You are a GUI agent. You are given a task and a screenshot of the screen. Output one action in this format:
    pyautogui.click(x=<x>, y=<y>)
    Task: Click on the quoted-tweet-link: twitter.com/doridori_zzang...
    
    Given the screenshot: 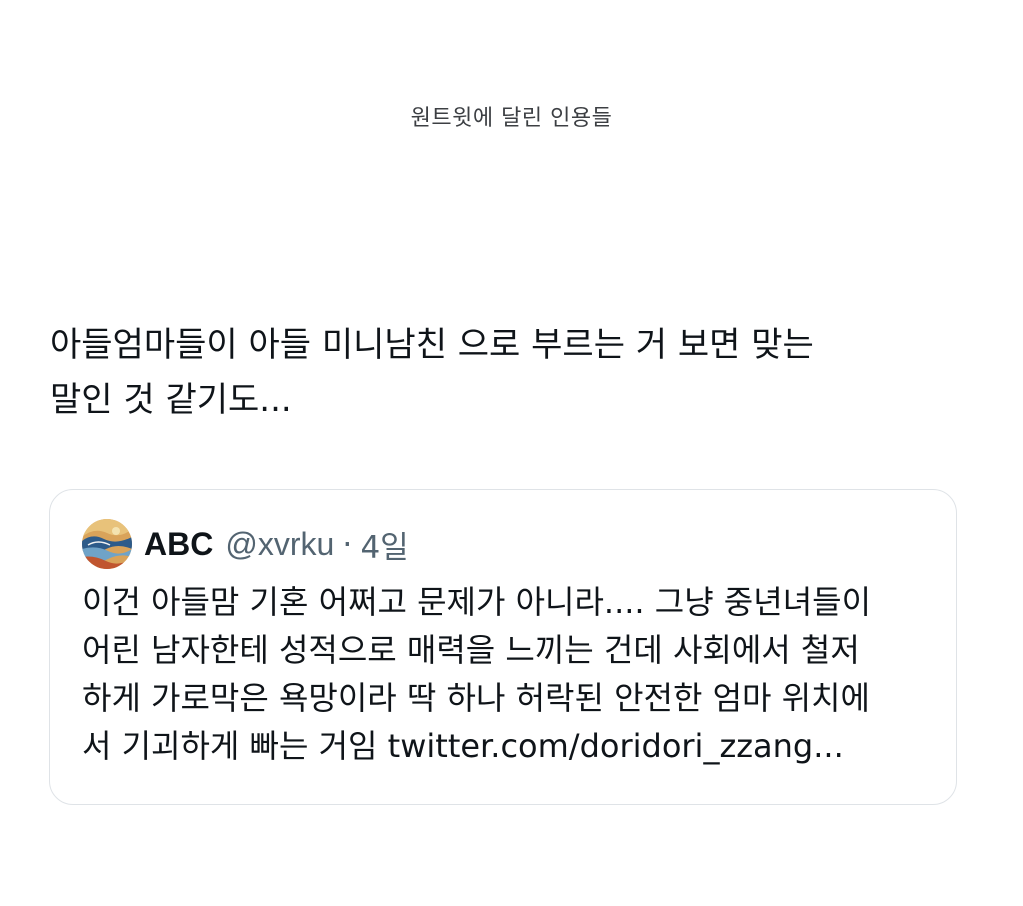 What is the action you would take?
    pyautogui.click(x=616, y=746)
    